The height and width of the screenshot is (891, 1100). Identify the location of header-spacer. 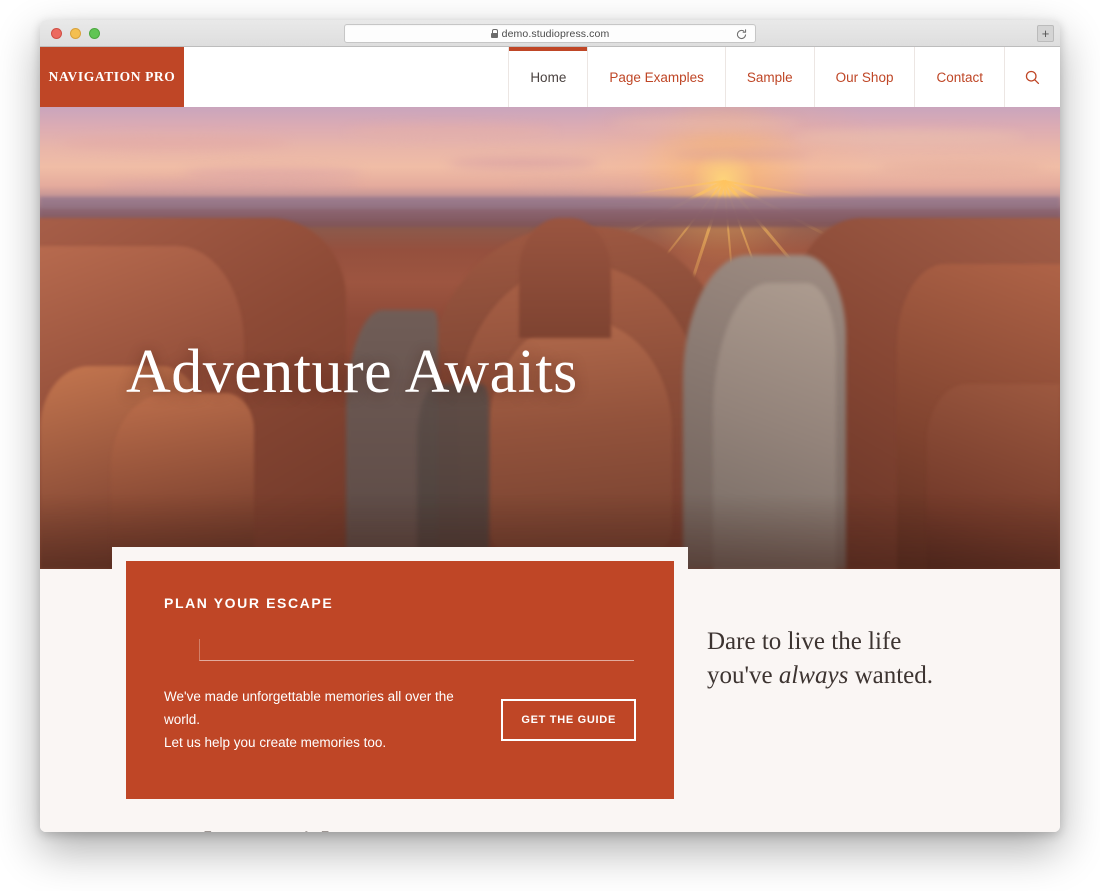
(346, 77).